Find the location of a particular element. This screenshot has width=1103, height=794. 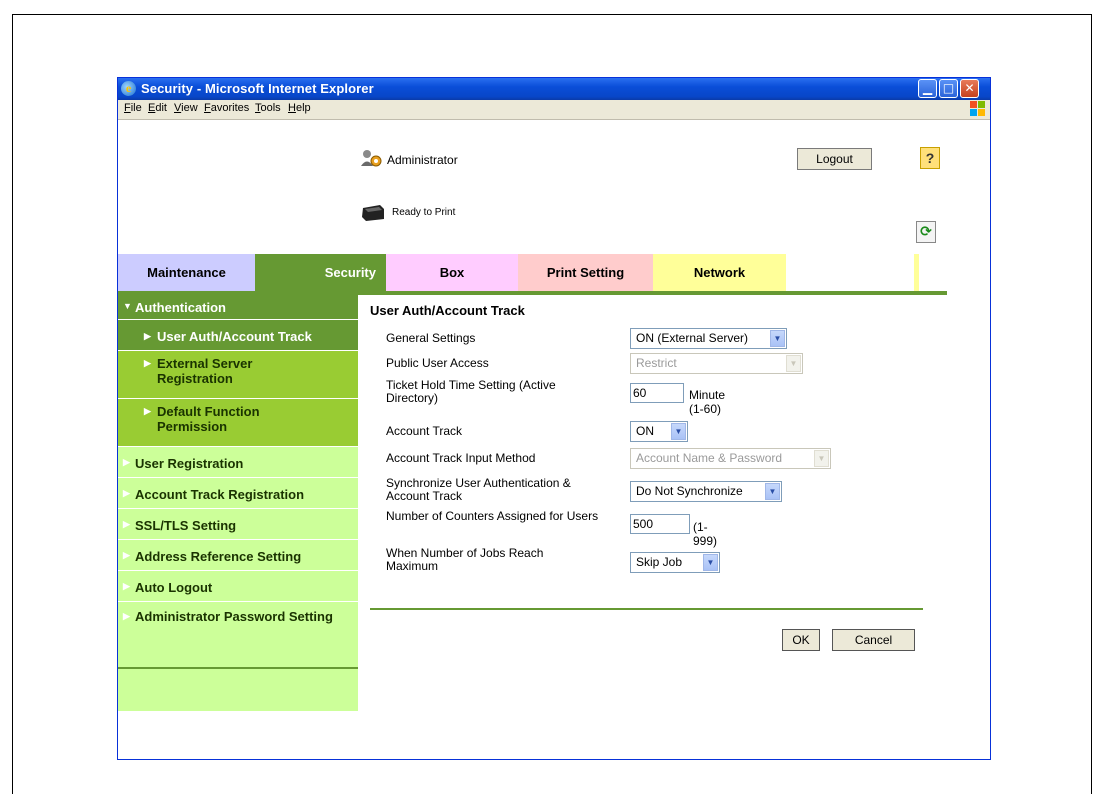

minimize-button: ▁ is located at coordinates (927, 88).